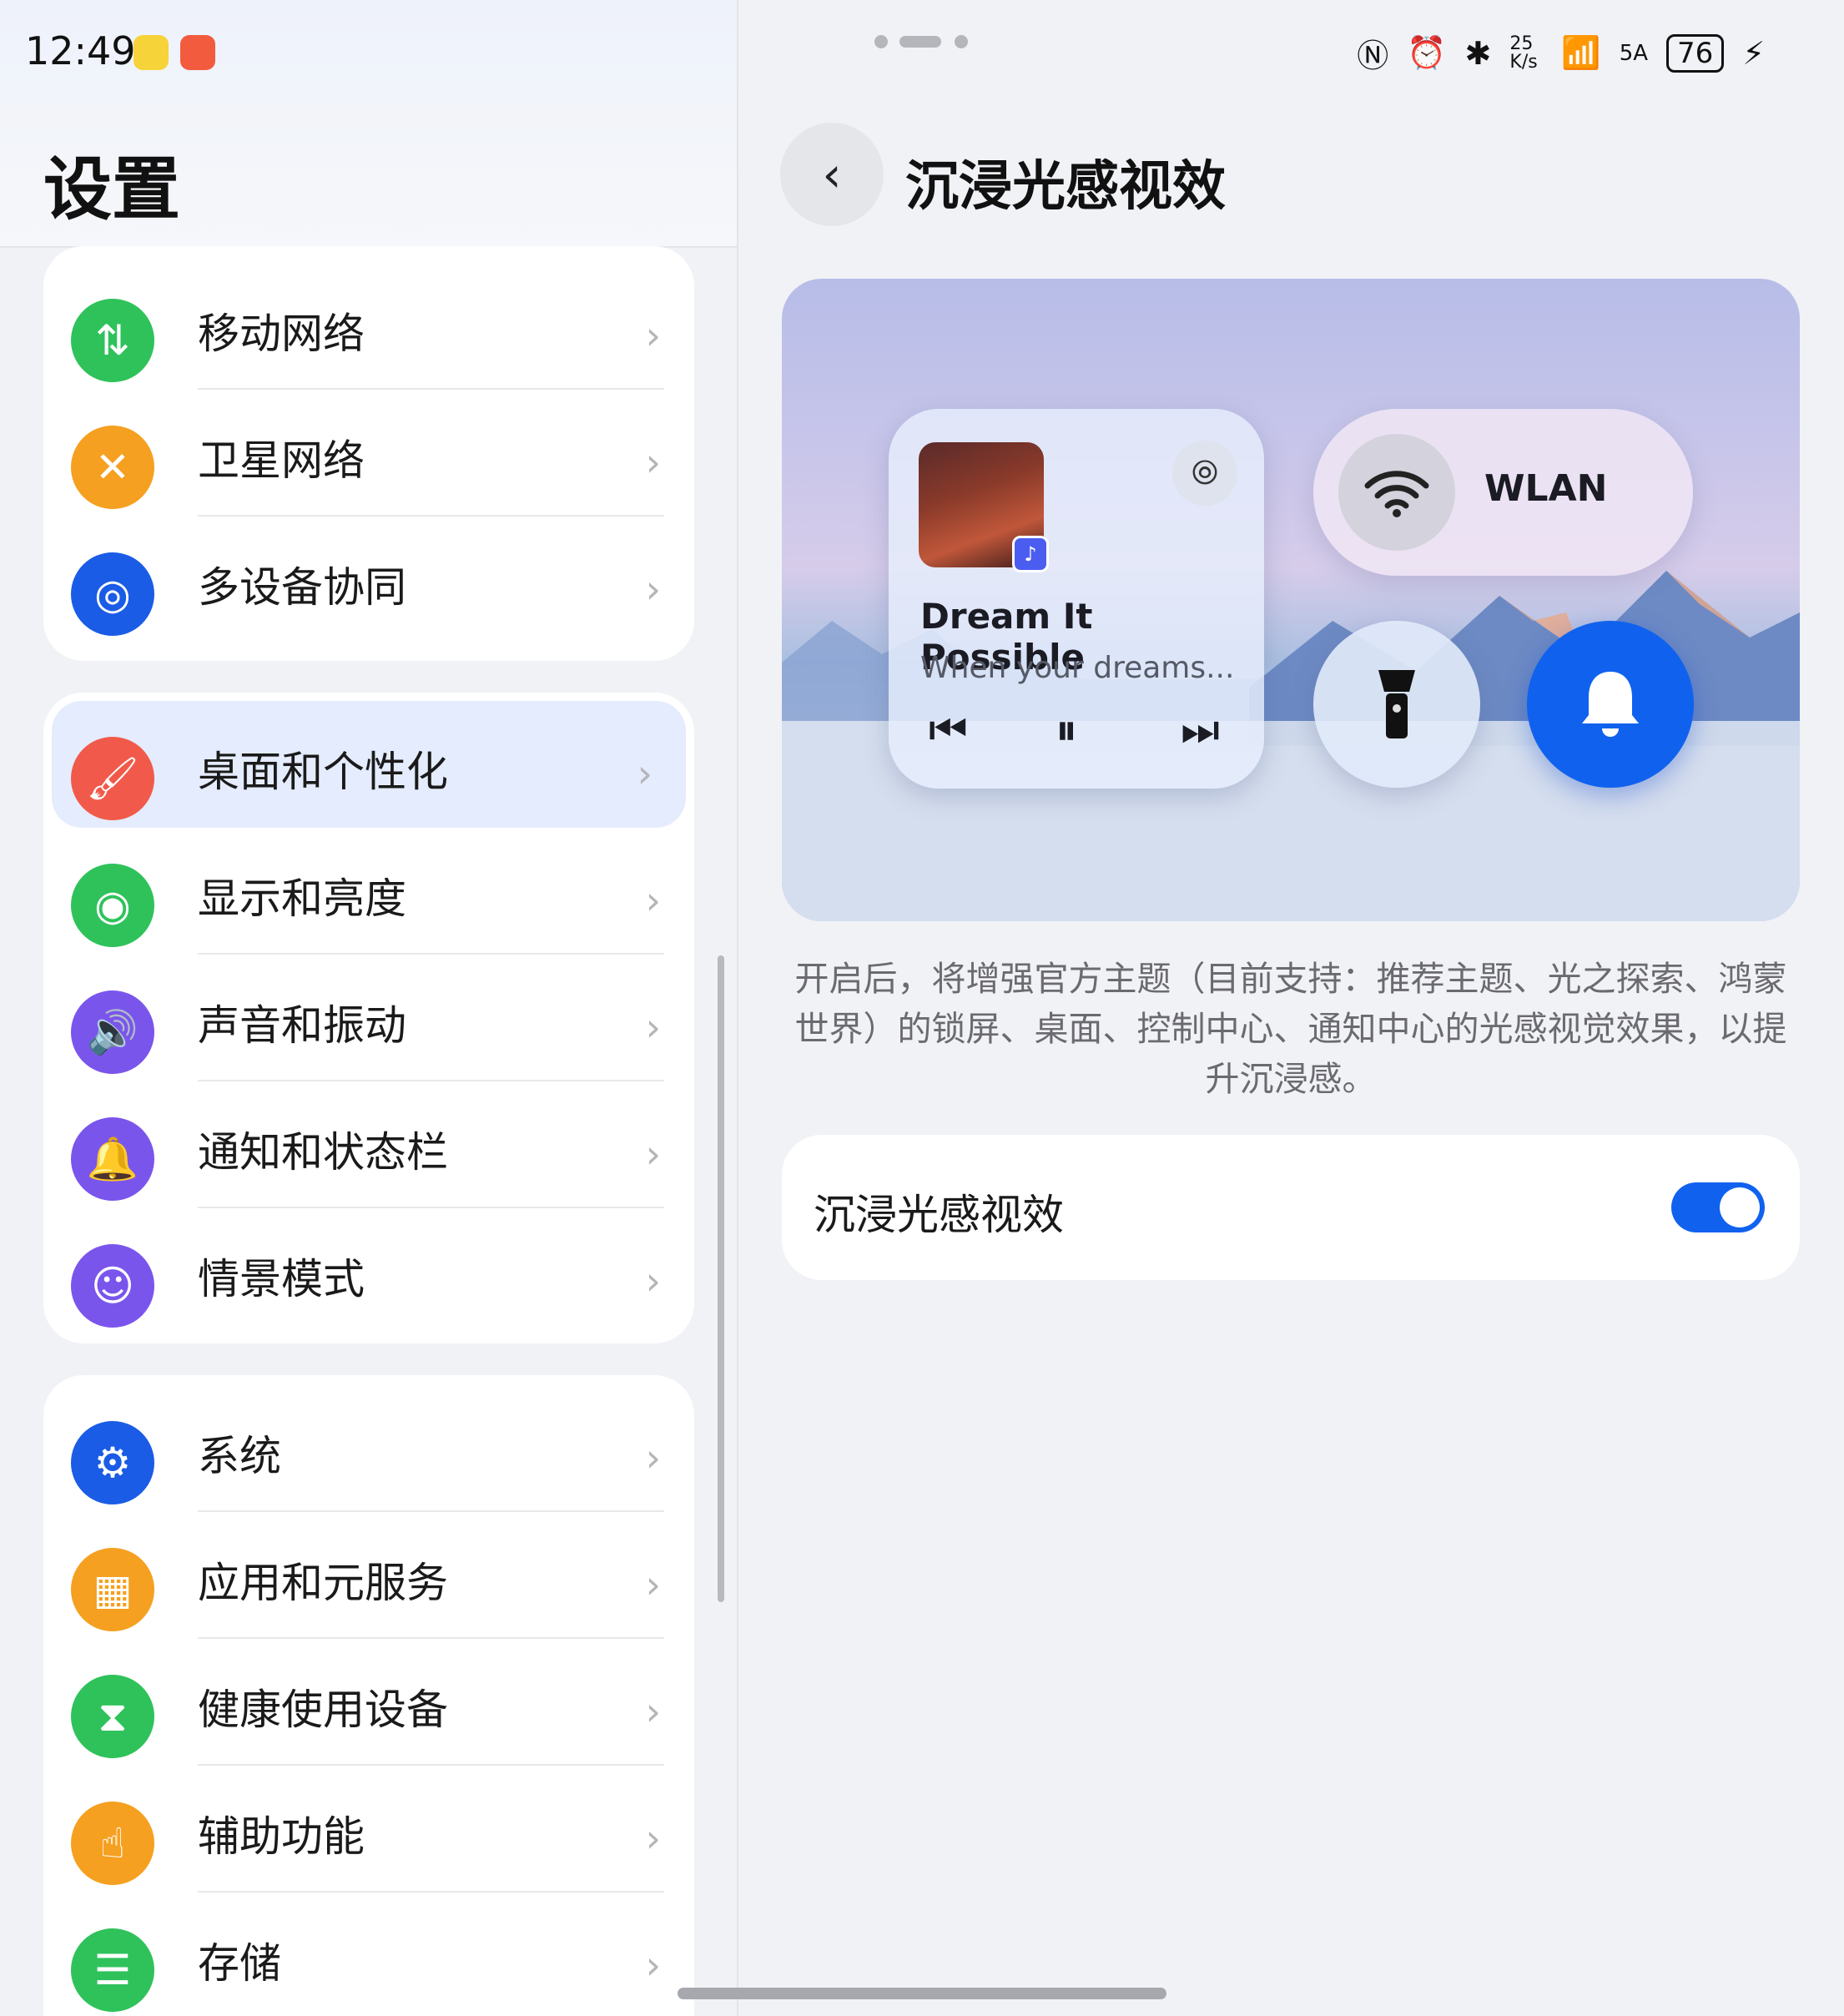  I want to click on wifi-icon, so click(1397, 493).